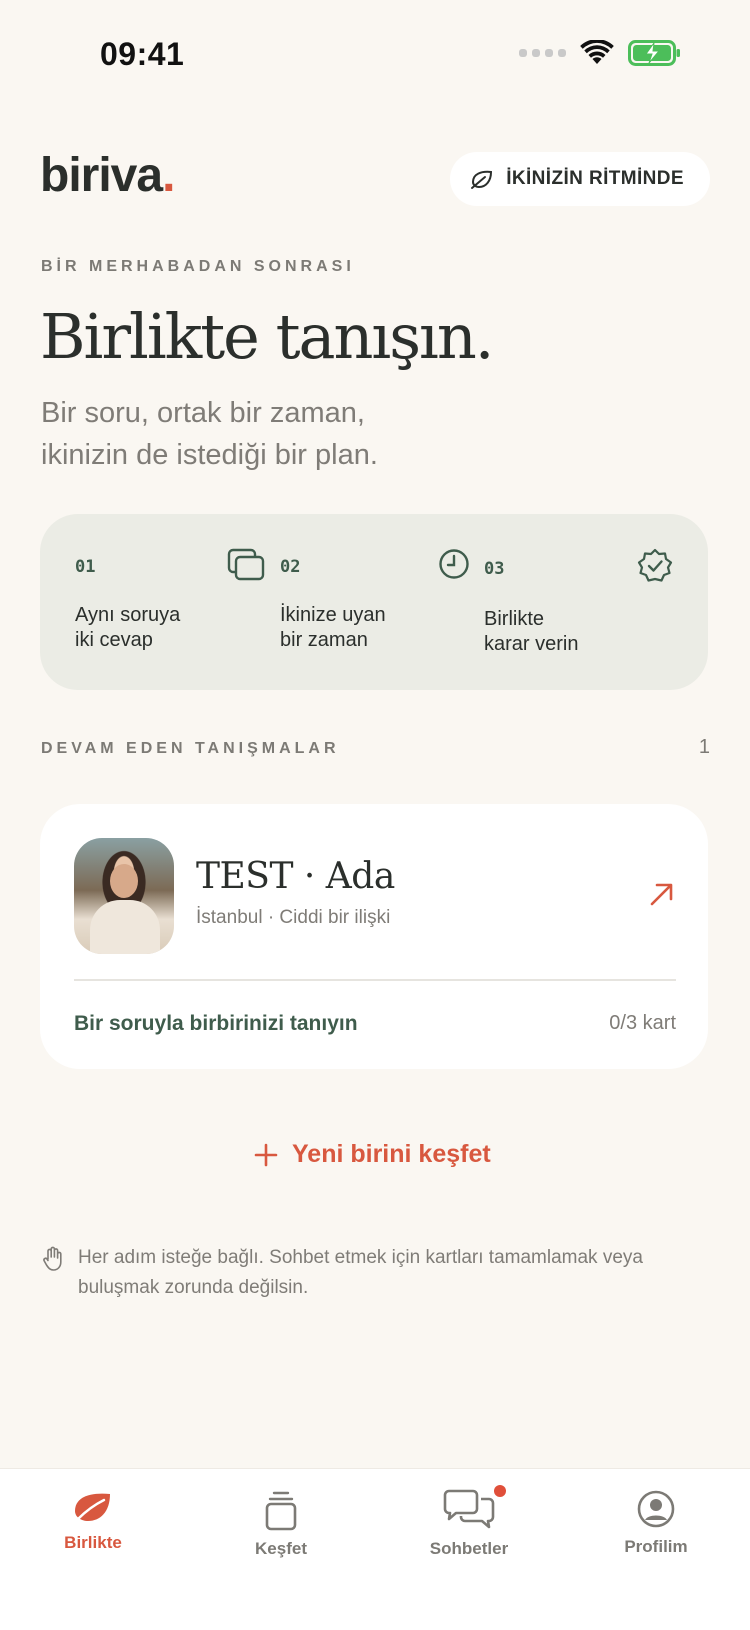 Image resolution: width=750 pixels, height=1630 pixels. I want to click on profile-icon, so click(656, 1509).